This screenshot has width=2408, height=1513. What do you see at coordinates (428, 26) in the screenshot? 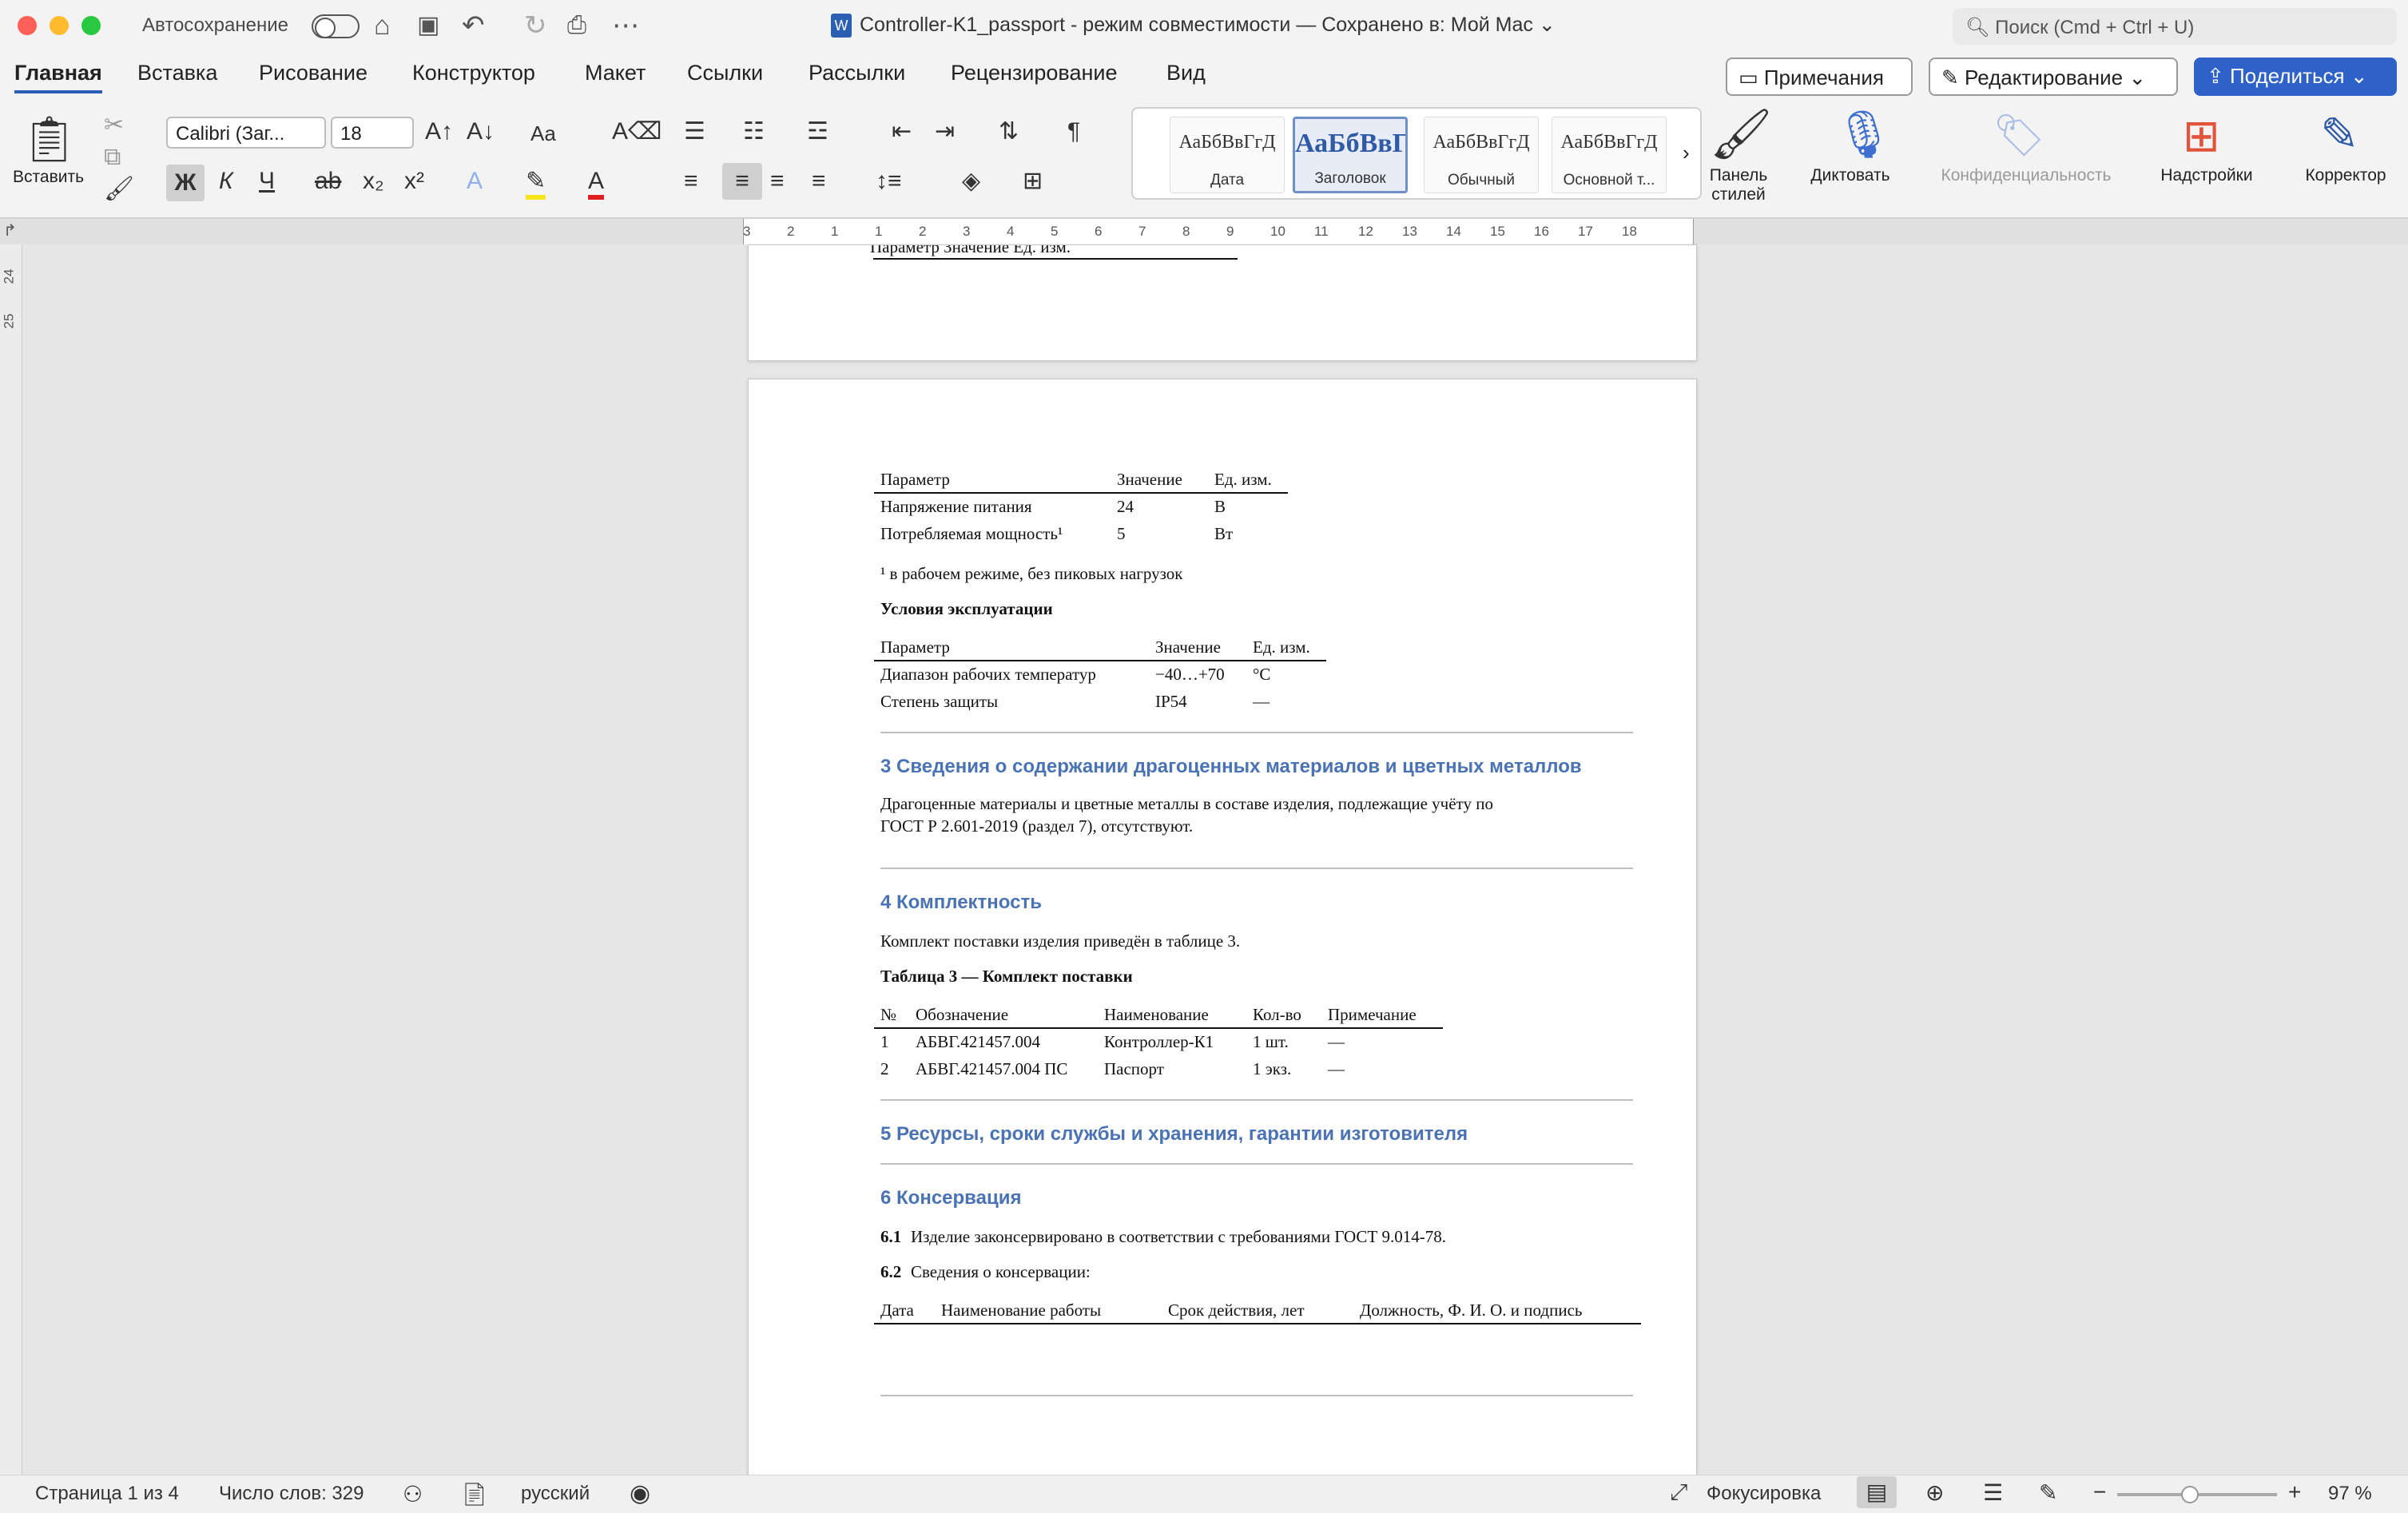
I see `save-icon: ▣` at bounding box center [428, 26].